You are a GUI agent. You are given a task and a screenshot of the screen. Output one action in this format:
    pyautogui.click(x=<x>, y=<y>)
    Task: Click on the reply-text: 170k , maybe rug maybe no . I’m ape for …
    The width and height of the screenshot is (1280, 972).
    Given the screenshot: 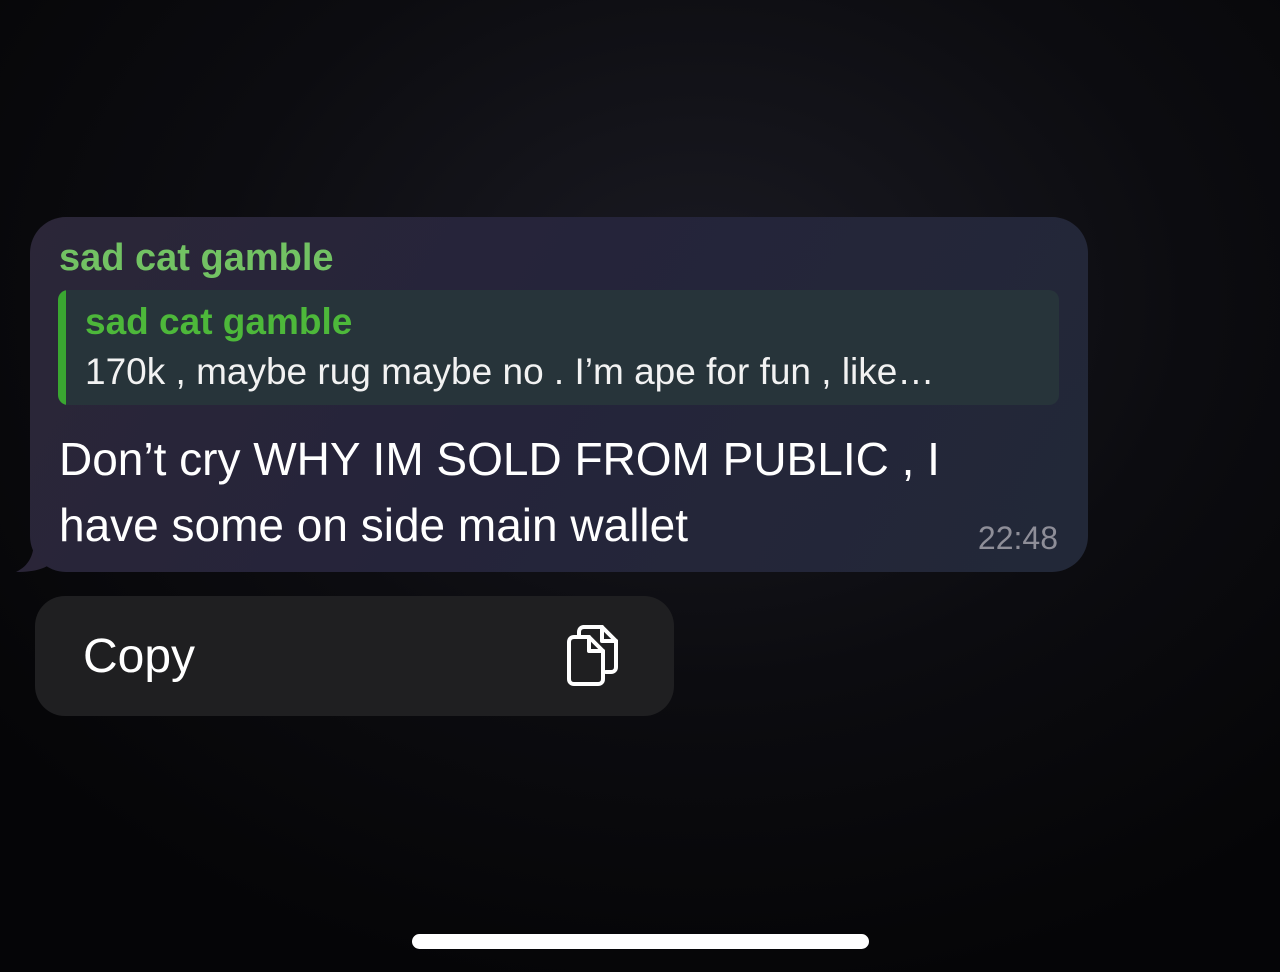 What is the action you would take?
    pyautogui.click(x=510, y=371)
    